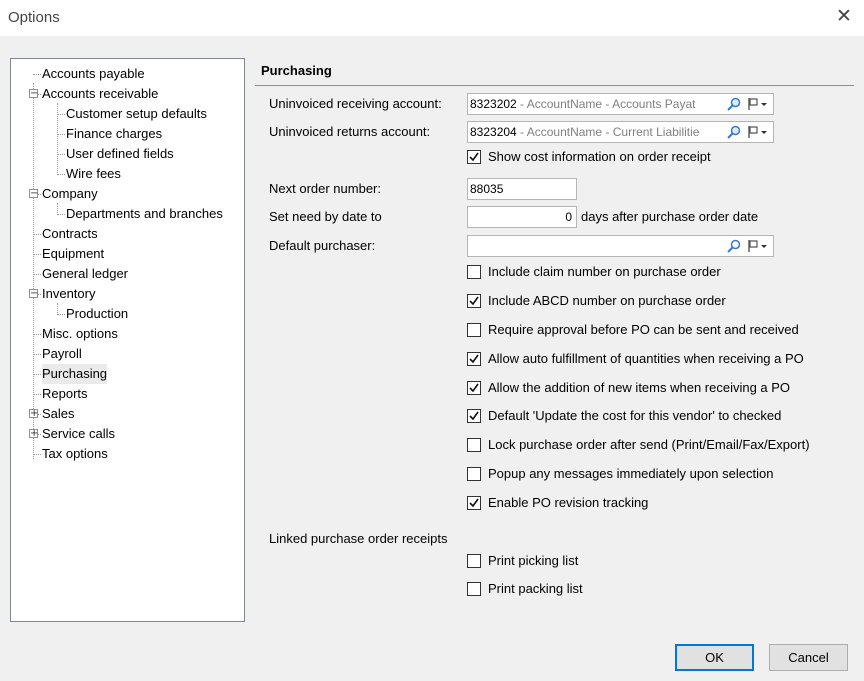 This screenshot has height=681, width=864. What do you see at coordinates (65, 393) in the screenshot?
I see `tree-item-label: Reports` at bounding box center [65, 393].